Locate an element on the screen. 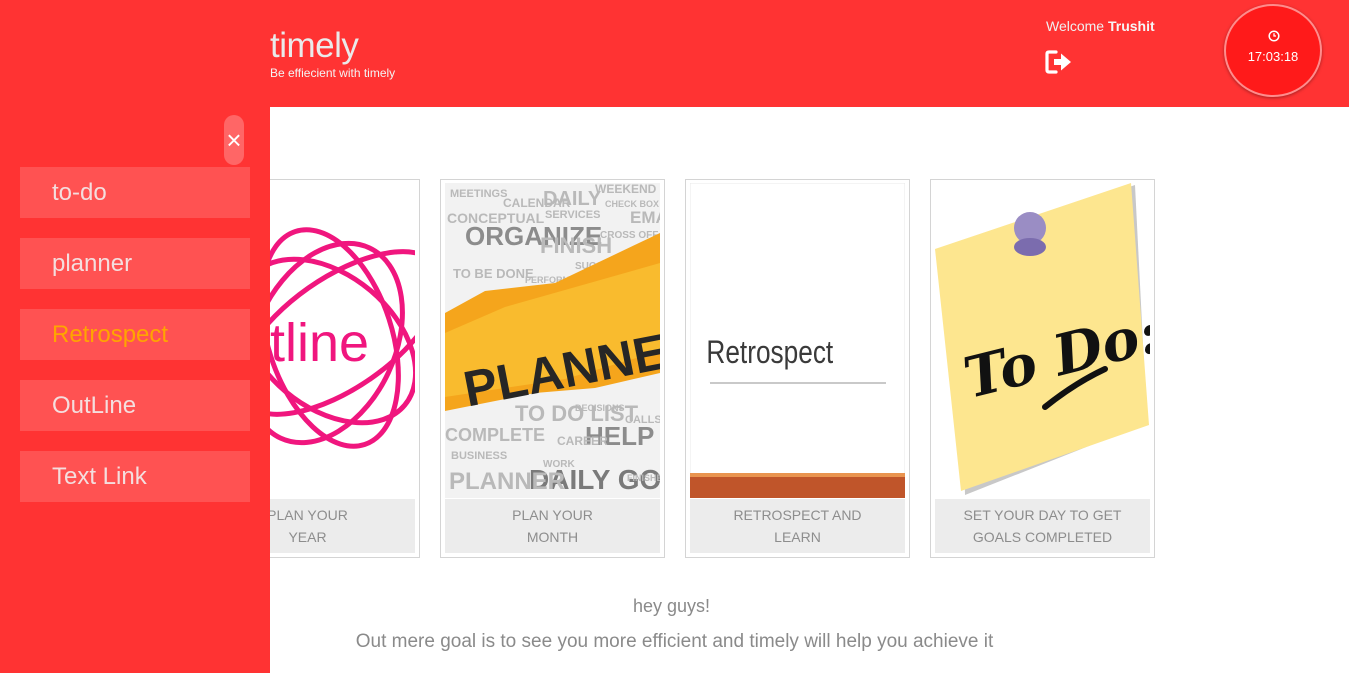 The image size is (1351, 673). planner-word: TO BE DONE is located at coordinates (493, 273).